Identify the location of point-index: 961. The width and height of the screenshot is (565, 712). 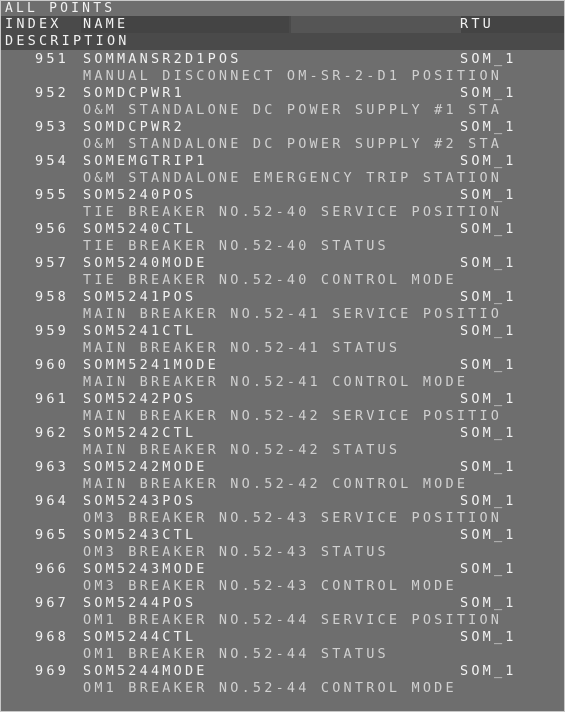
(52, 399).